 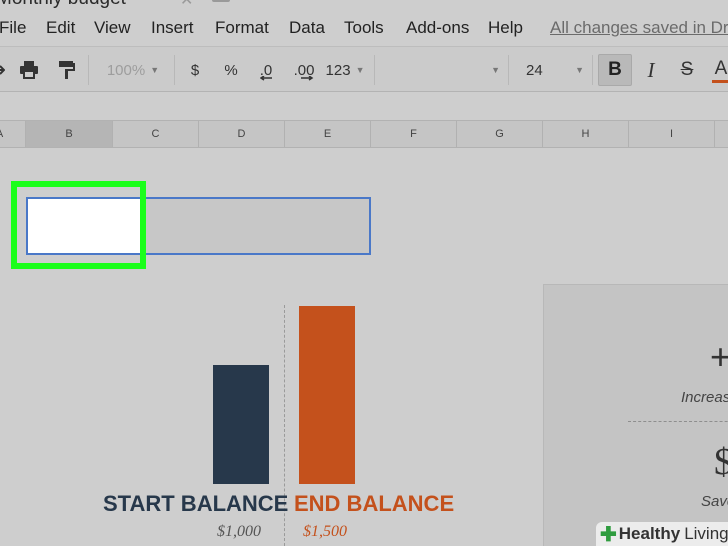 I want to click on title-strip: Monthly budget ✕, so click(x=364, y=5).